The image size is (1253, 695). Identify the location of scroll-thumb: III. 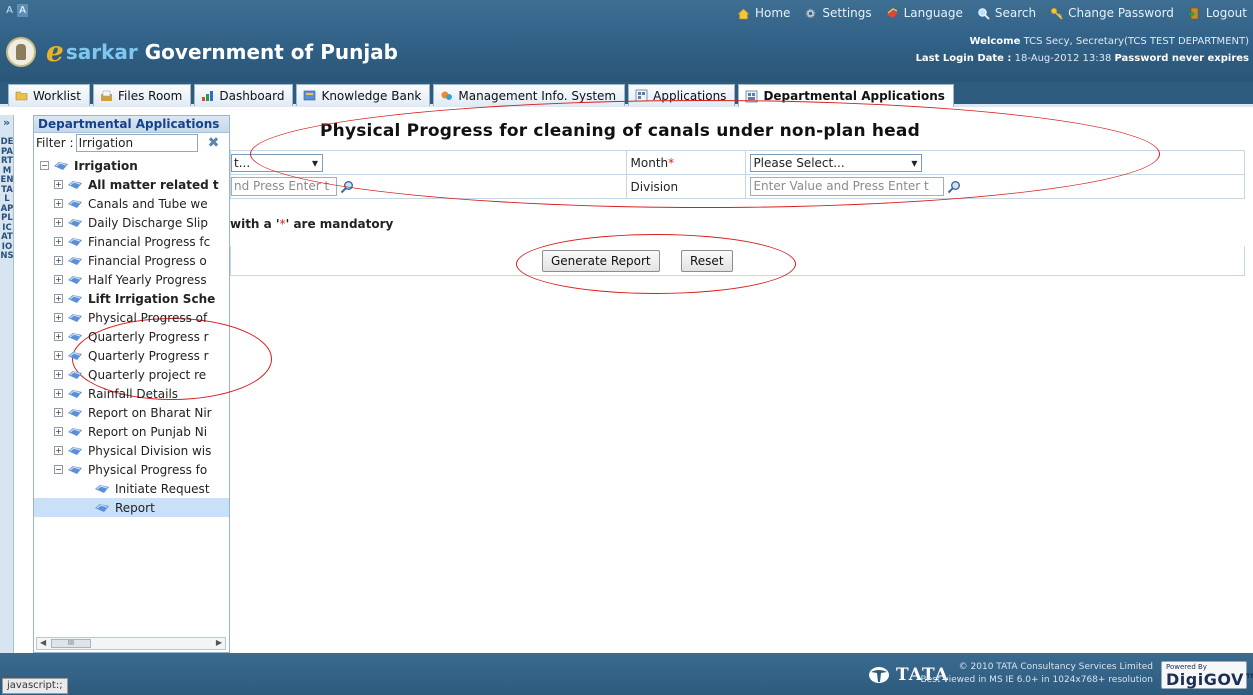
(71, 643).